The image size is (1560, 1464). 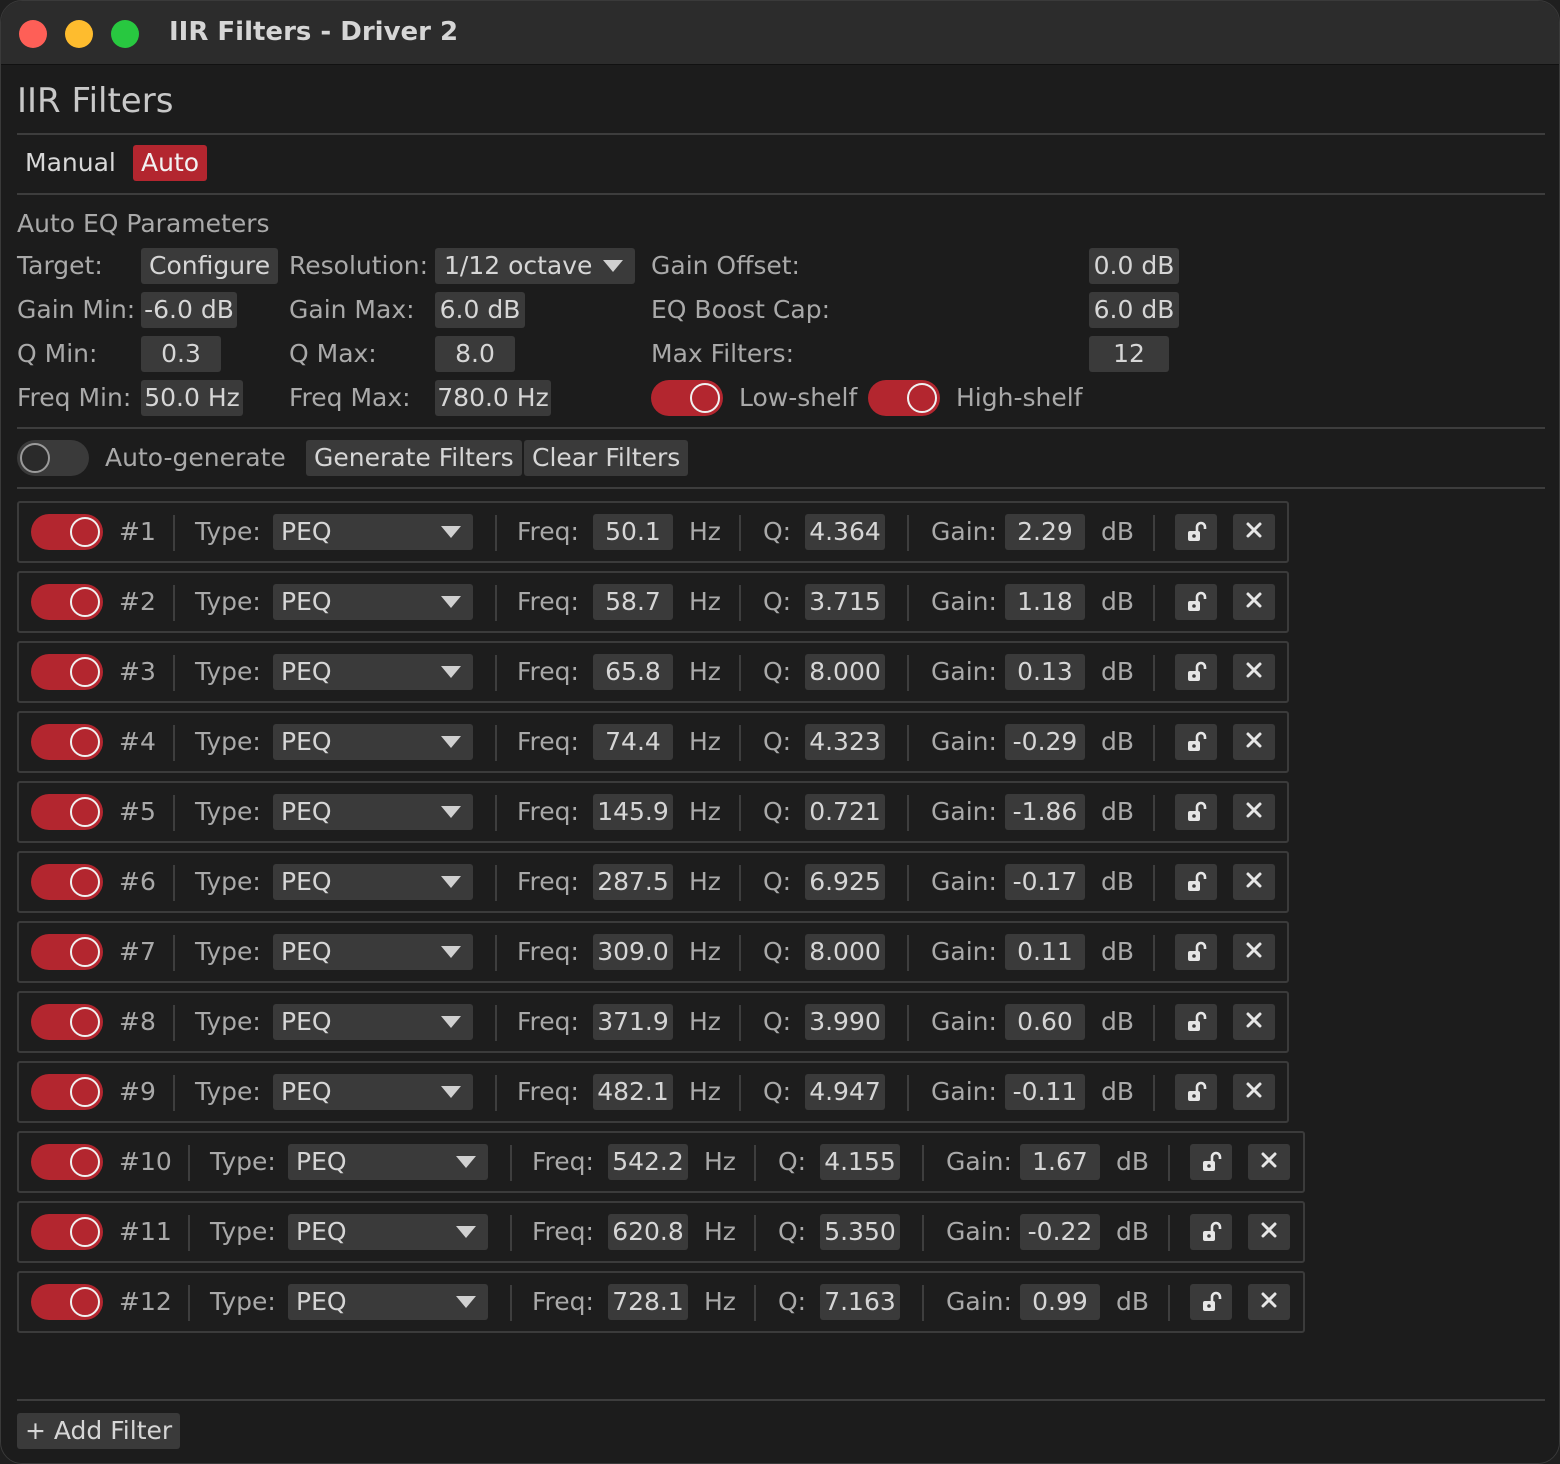 I want to click on filter-gain-field: 0.11, so click(x=1045, y=952).